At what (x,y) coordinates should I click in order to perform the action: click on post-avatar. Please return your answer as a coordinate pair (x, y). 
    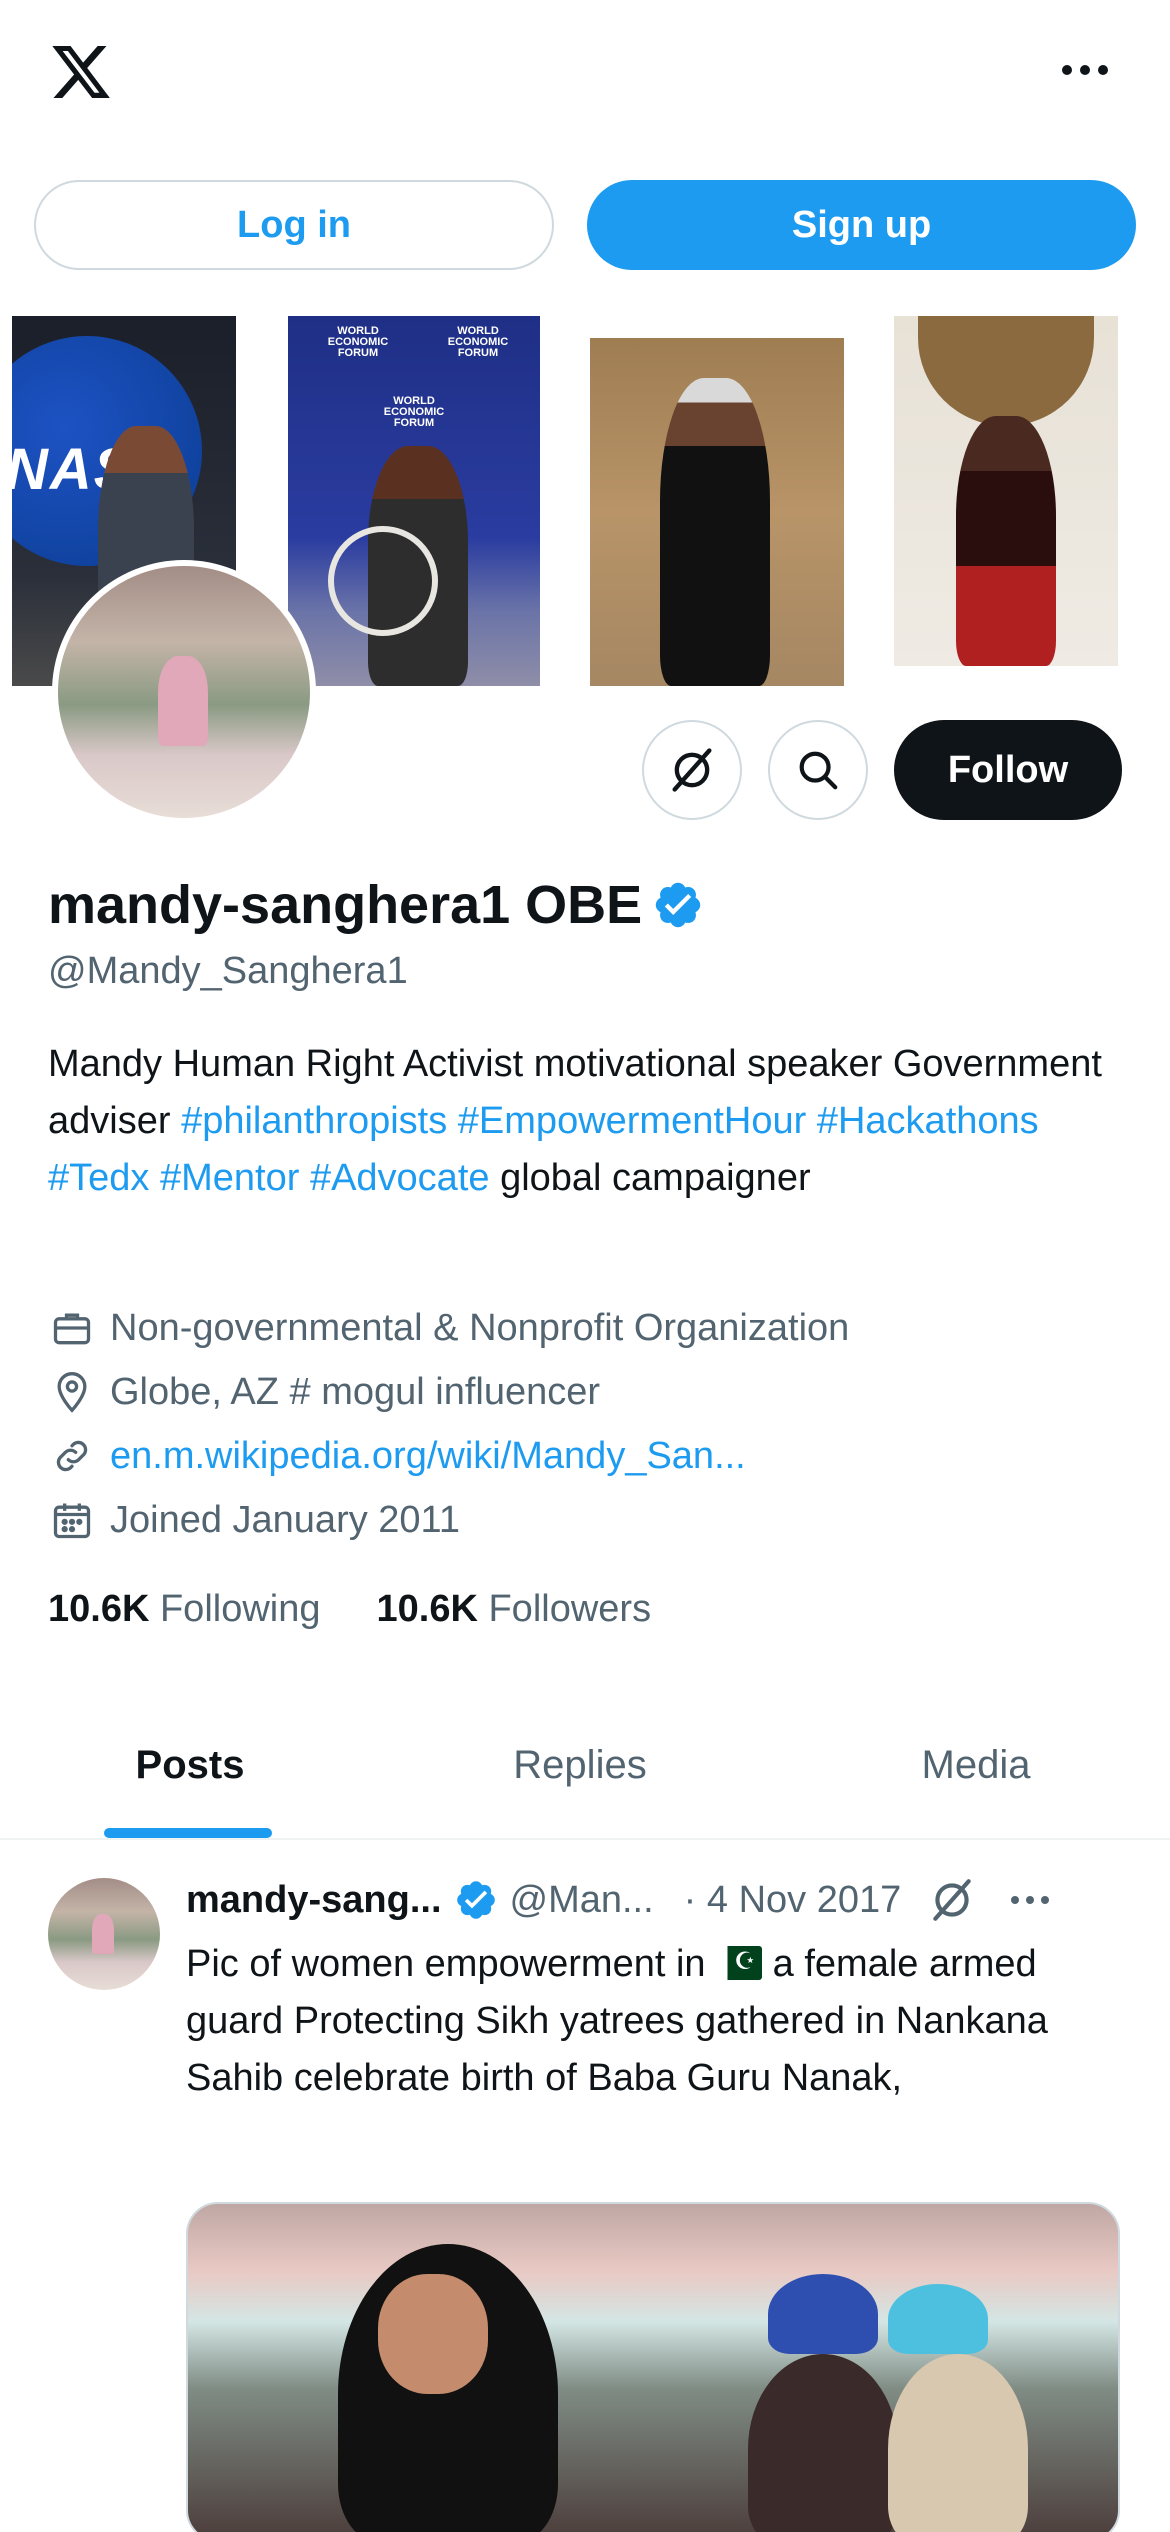
    Looking at the image, I should click on (104, 1934).